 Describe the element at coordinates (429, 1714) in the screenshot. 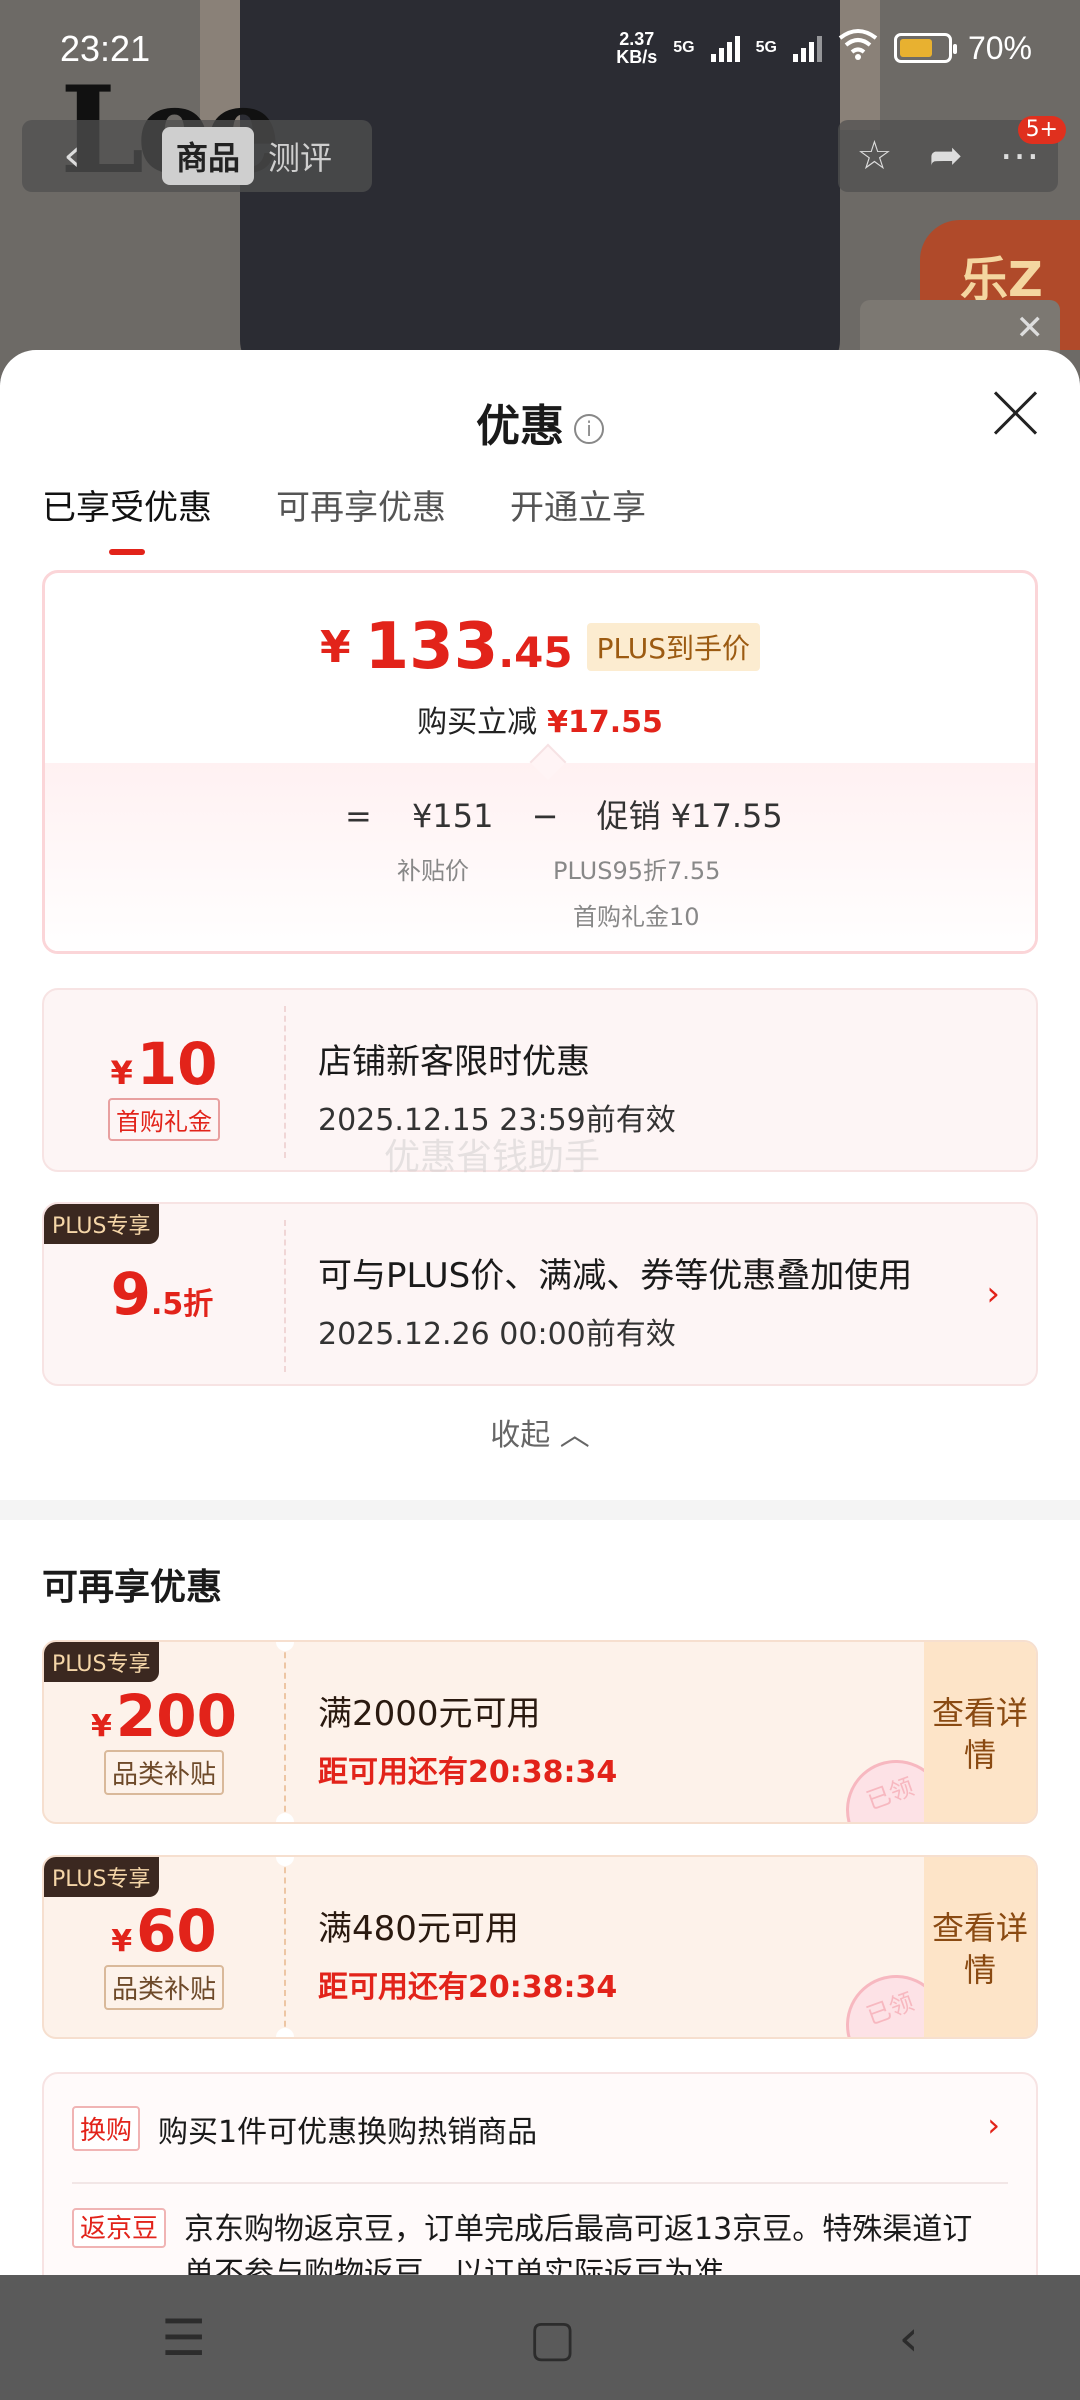

I see `coupon-title: 满2000元可用` at that location.